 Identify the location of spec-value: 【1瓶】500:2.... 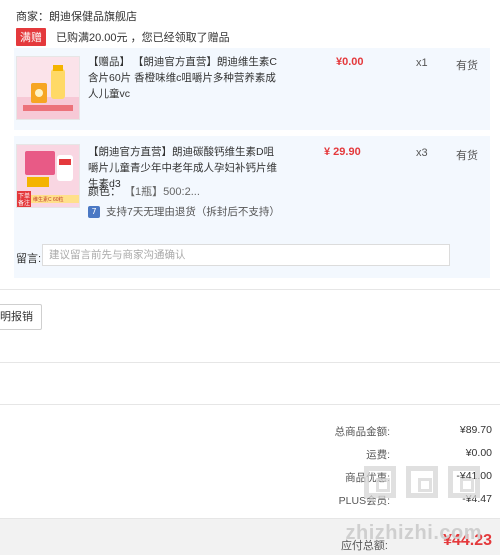
(162, 192).